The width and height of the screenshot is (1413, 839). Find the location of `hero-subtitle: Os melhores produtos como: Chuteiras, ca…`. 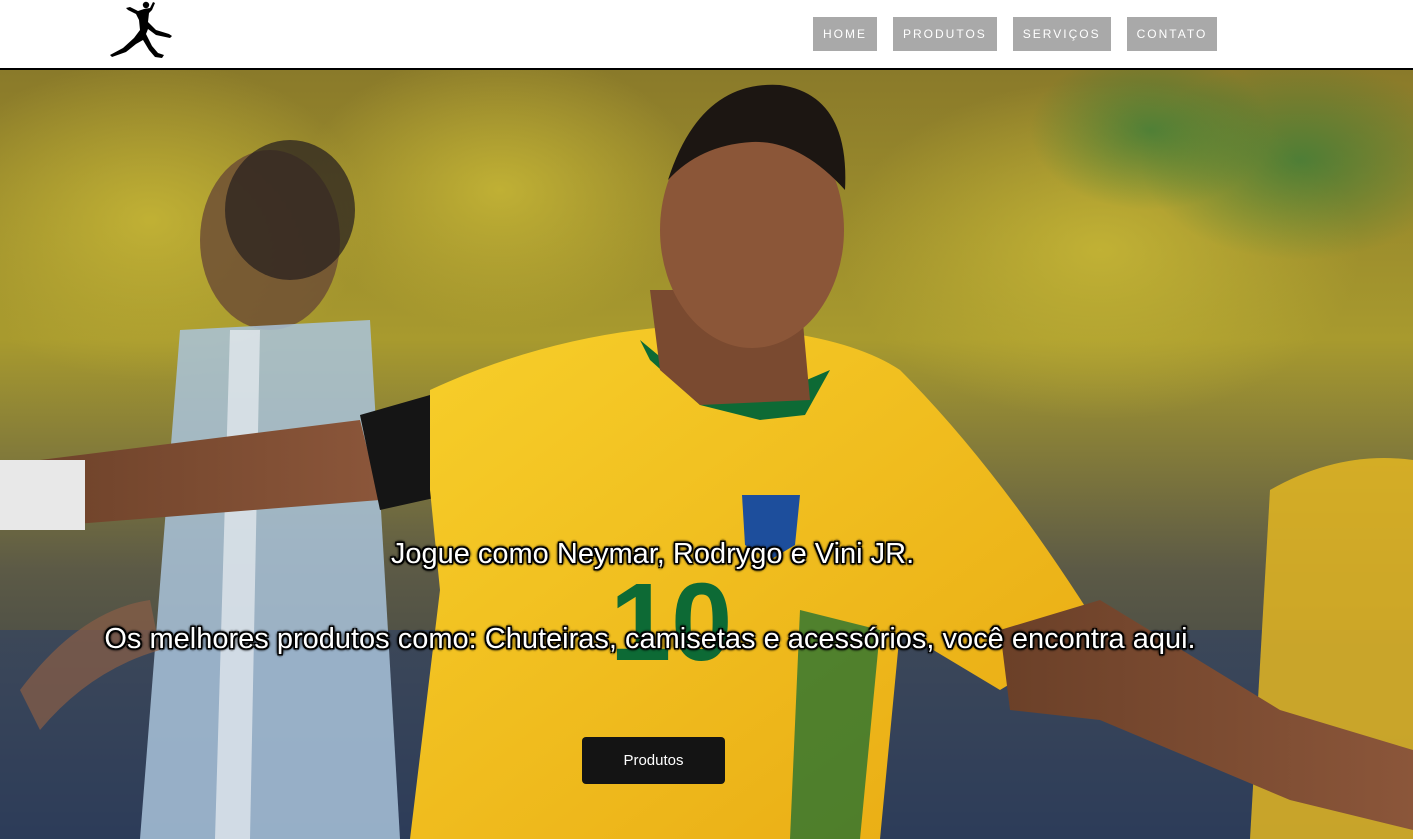

hero-subtitle: Os melhores produtos como: Chuteiras, ca… is located at coordinates (650, 639).